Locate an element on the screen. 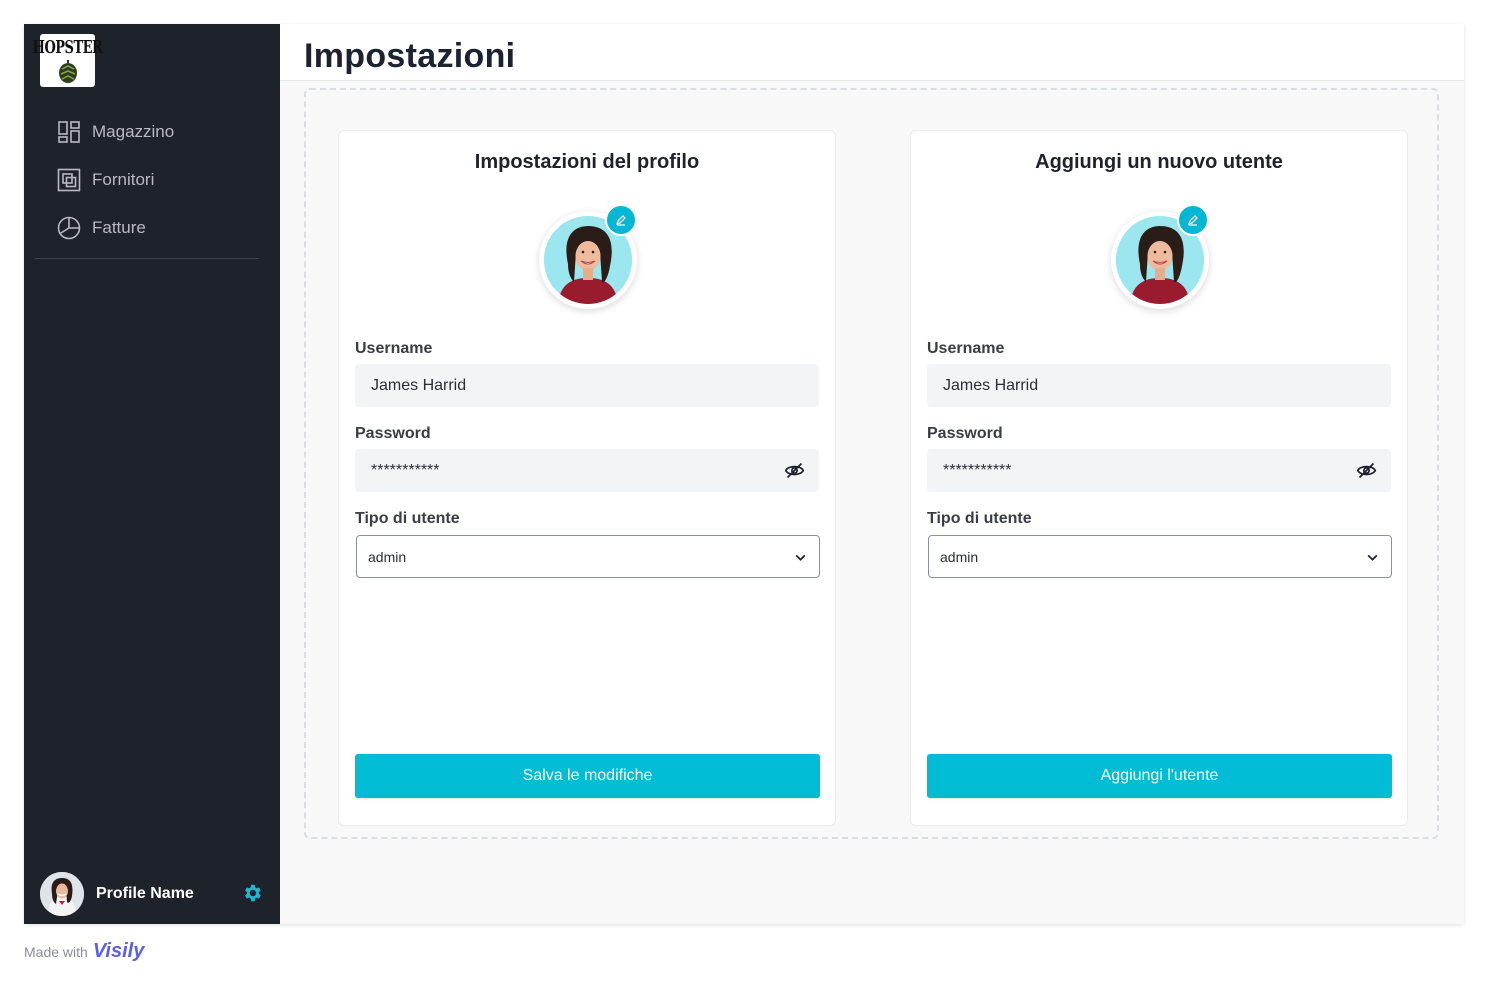 The image size is (1488, 988). sidebar-profile: Profile Name is located at coordinates (160, 894).